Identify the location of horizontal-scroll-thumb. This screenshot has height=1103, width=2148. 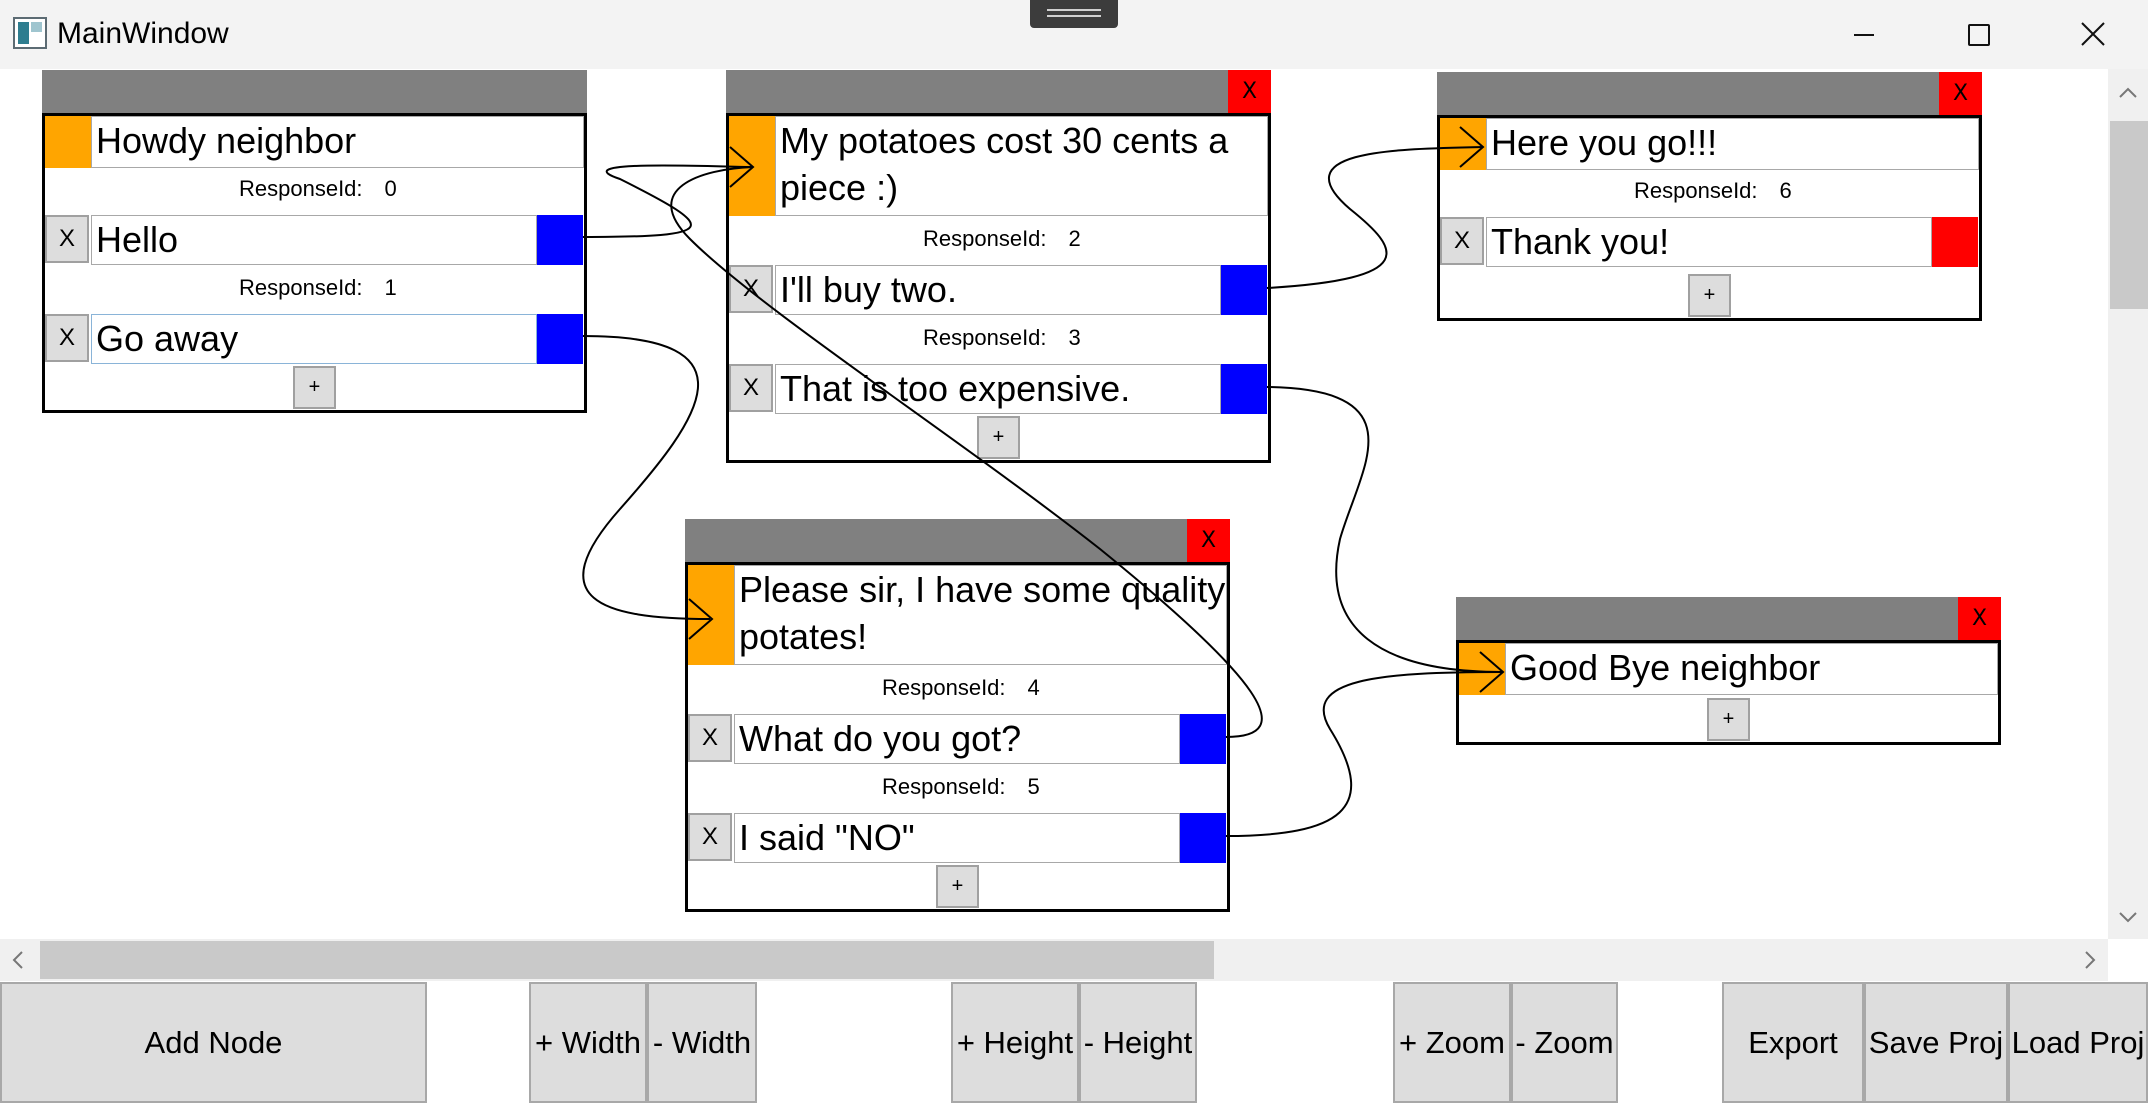
(627, 960).